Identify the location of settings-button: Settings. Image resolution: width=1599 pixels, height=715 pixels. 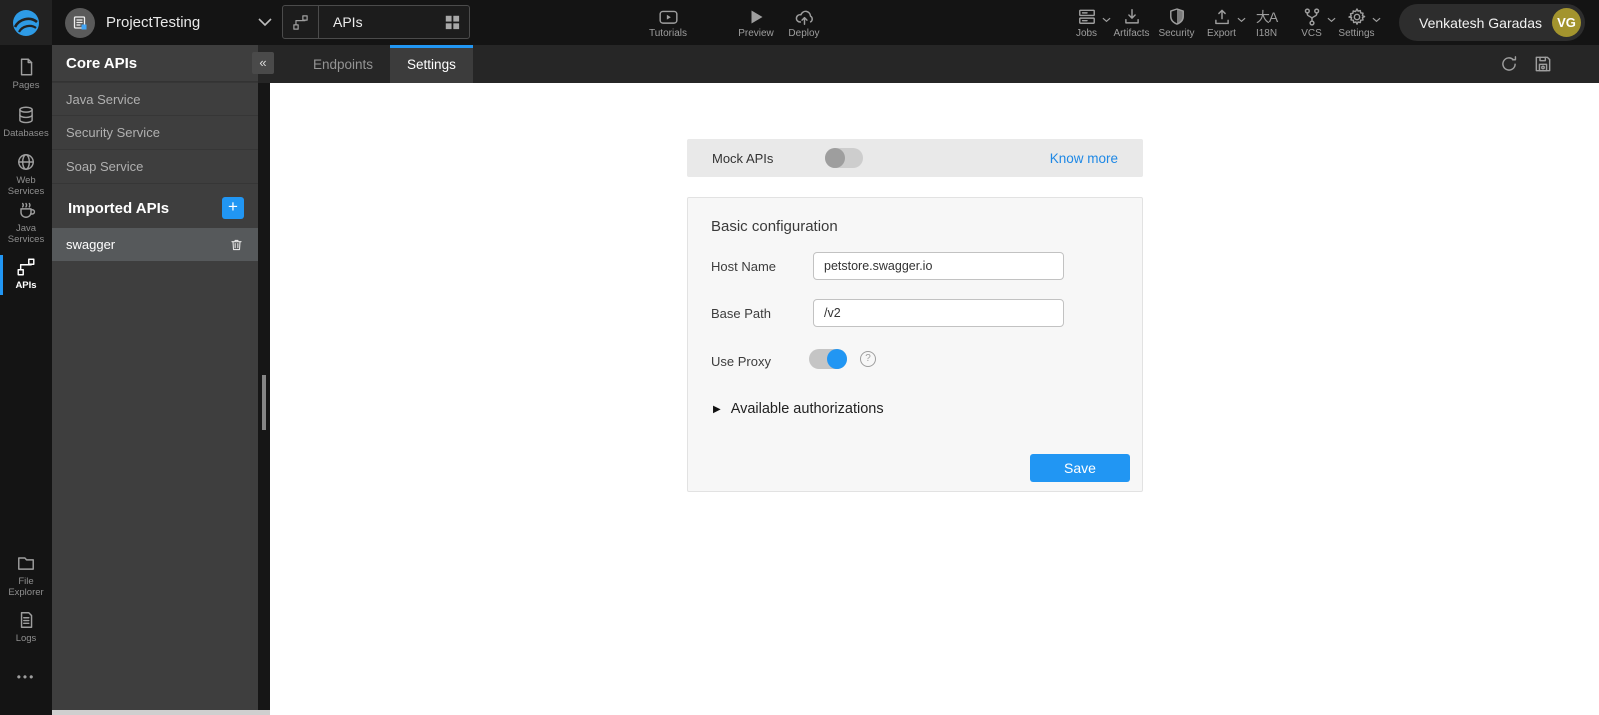
(1357, 22).